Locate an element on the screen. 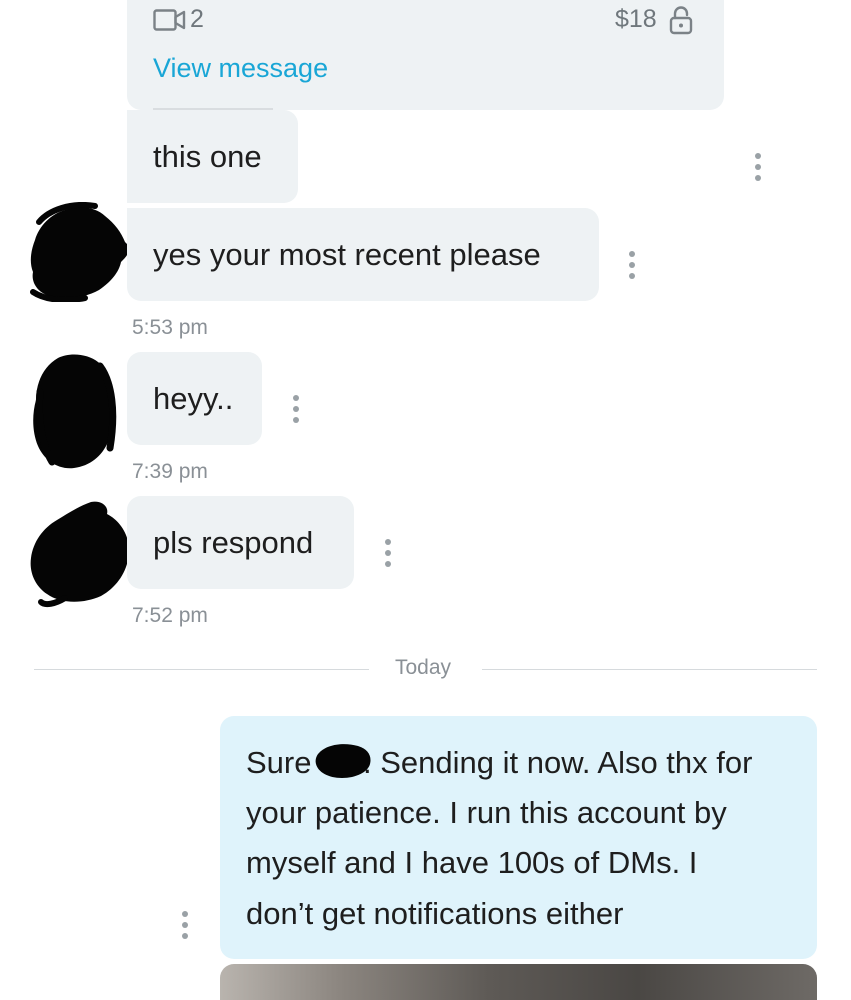  price-label: $18 is located at coordinates (636, 19).